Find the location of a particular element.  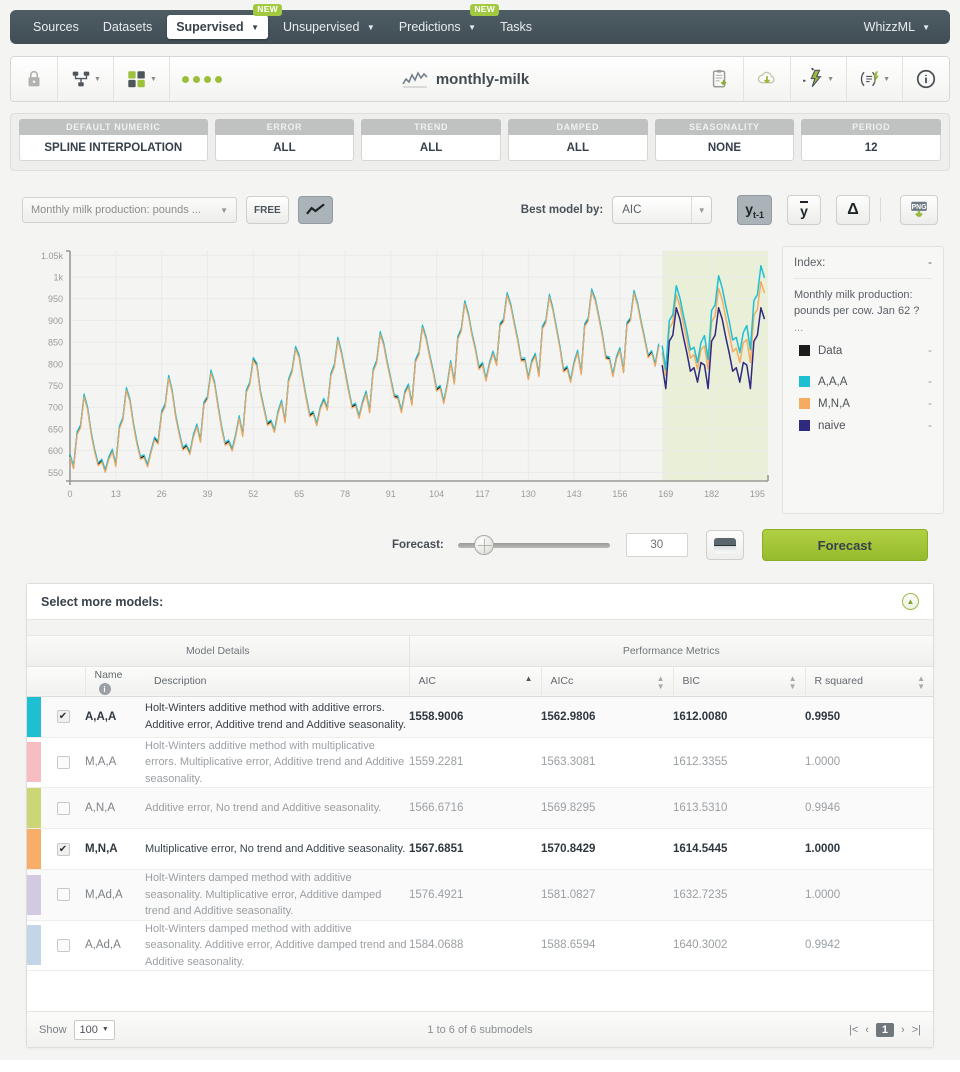

info-icon: i is located at coordinates (104, 689).